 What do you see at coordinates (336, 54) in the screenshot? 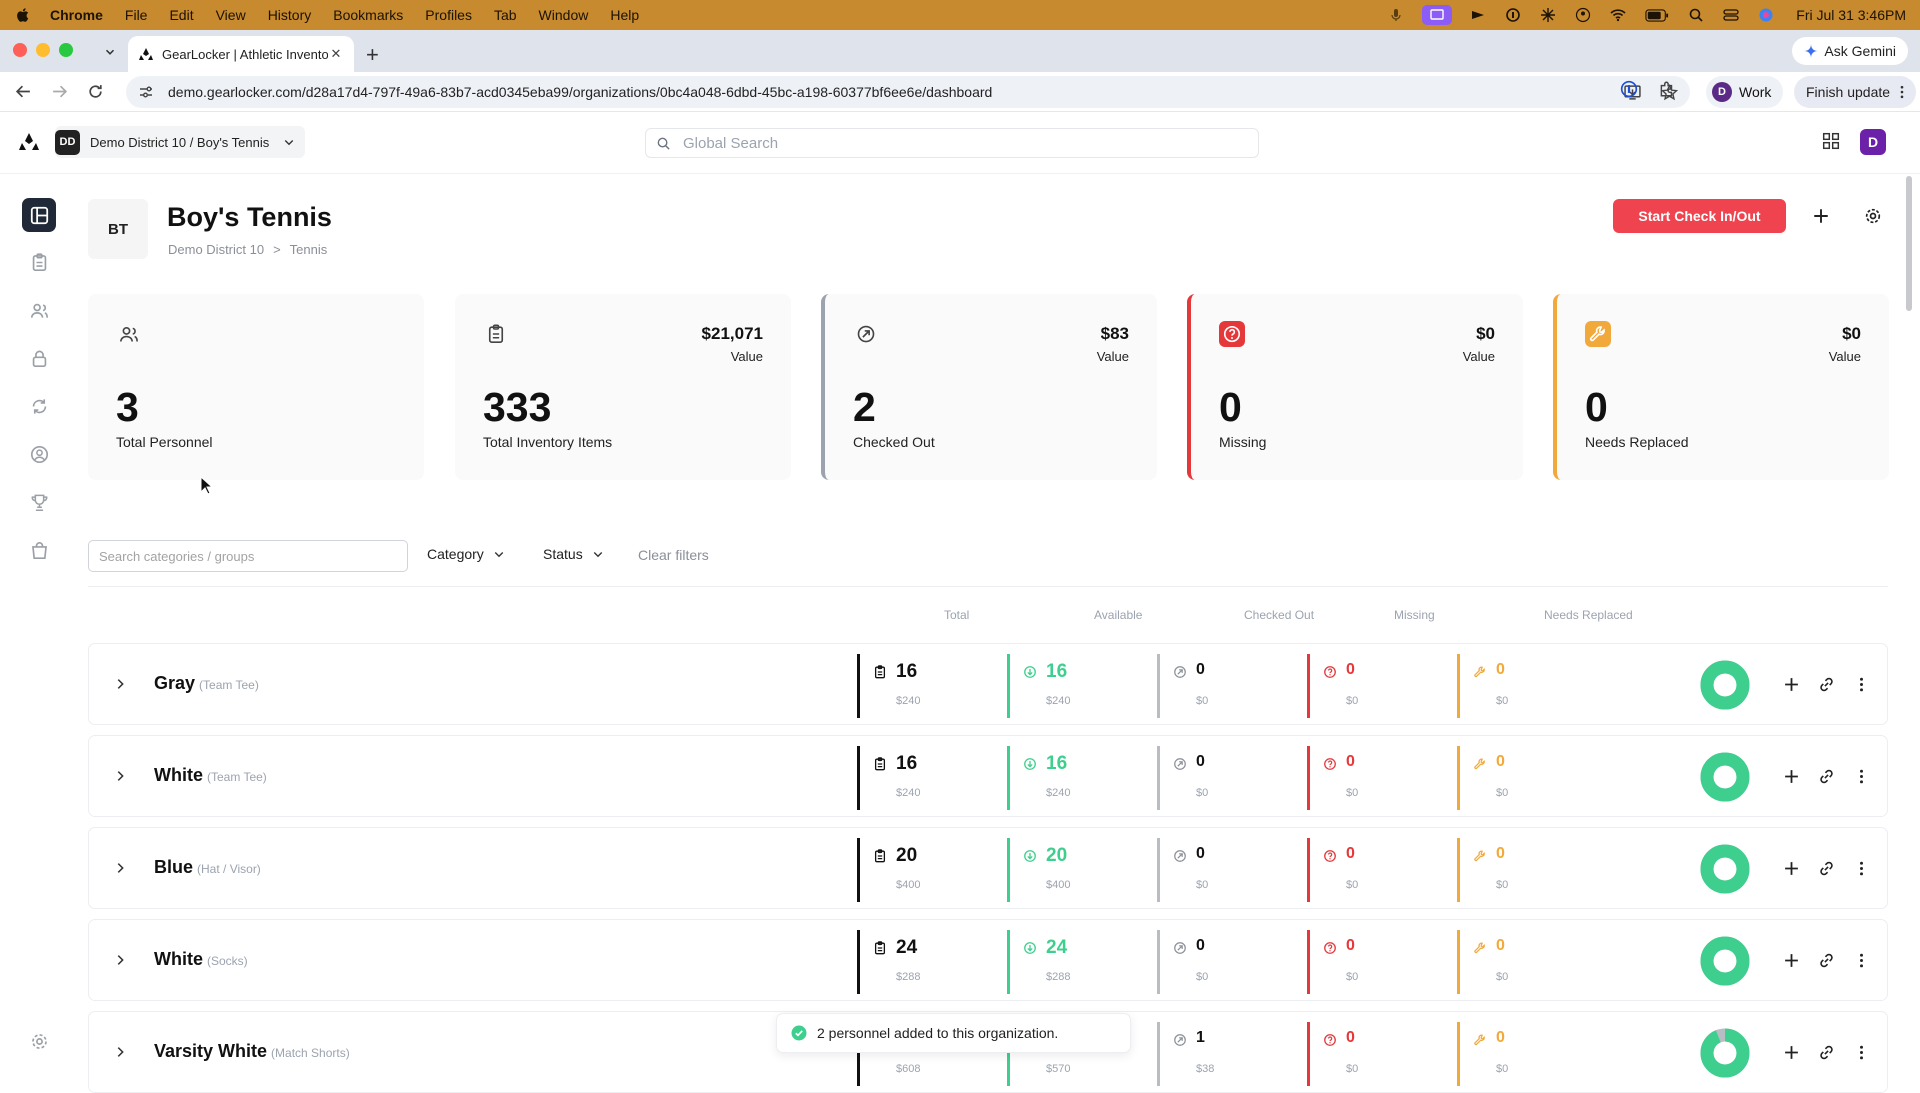
I see `tab-close-icon: ✕` at bounding box center [336, 54].